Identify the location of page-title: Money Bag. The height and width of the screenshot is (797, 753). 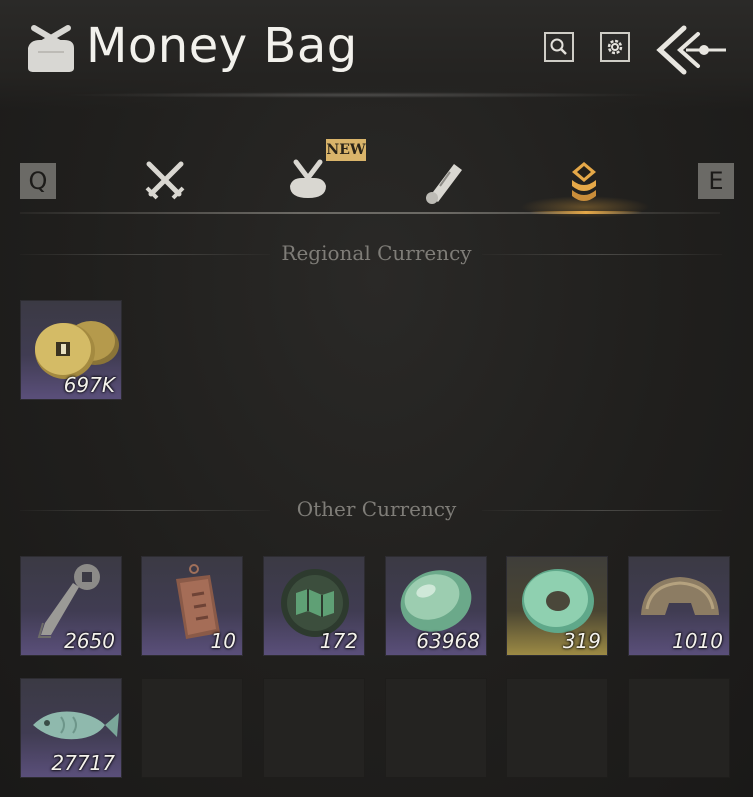
(222, 46).